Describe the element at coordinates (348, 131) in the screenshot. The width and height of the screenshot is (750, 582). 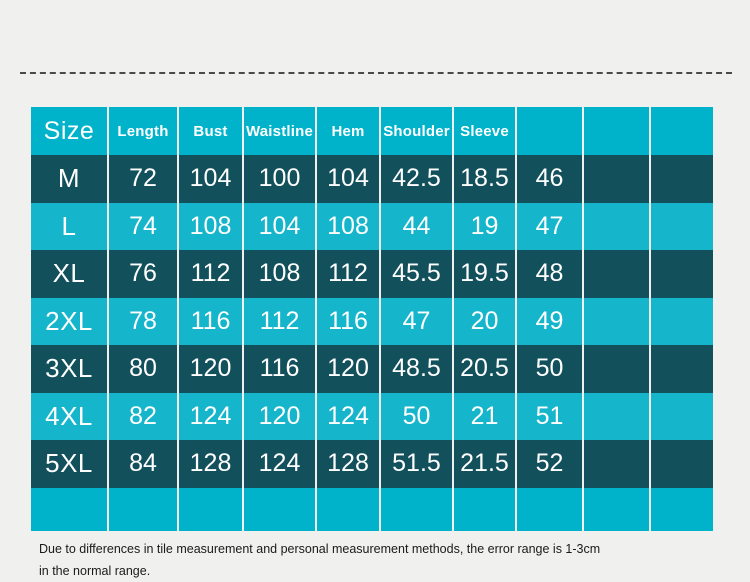
I see `column-header-hem: Hem` at that location.